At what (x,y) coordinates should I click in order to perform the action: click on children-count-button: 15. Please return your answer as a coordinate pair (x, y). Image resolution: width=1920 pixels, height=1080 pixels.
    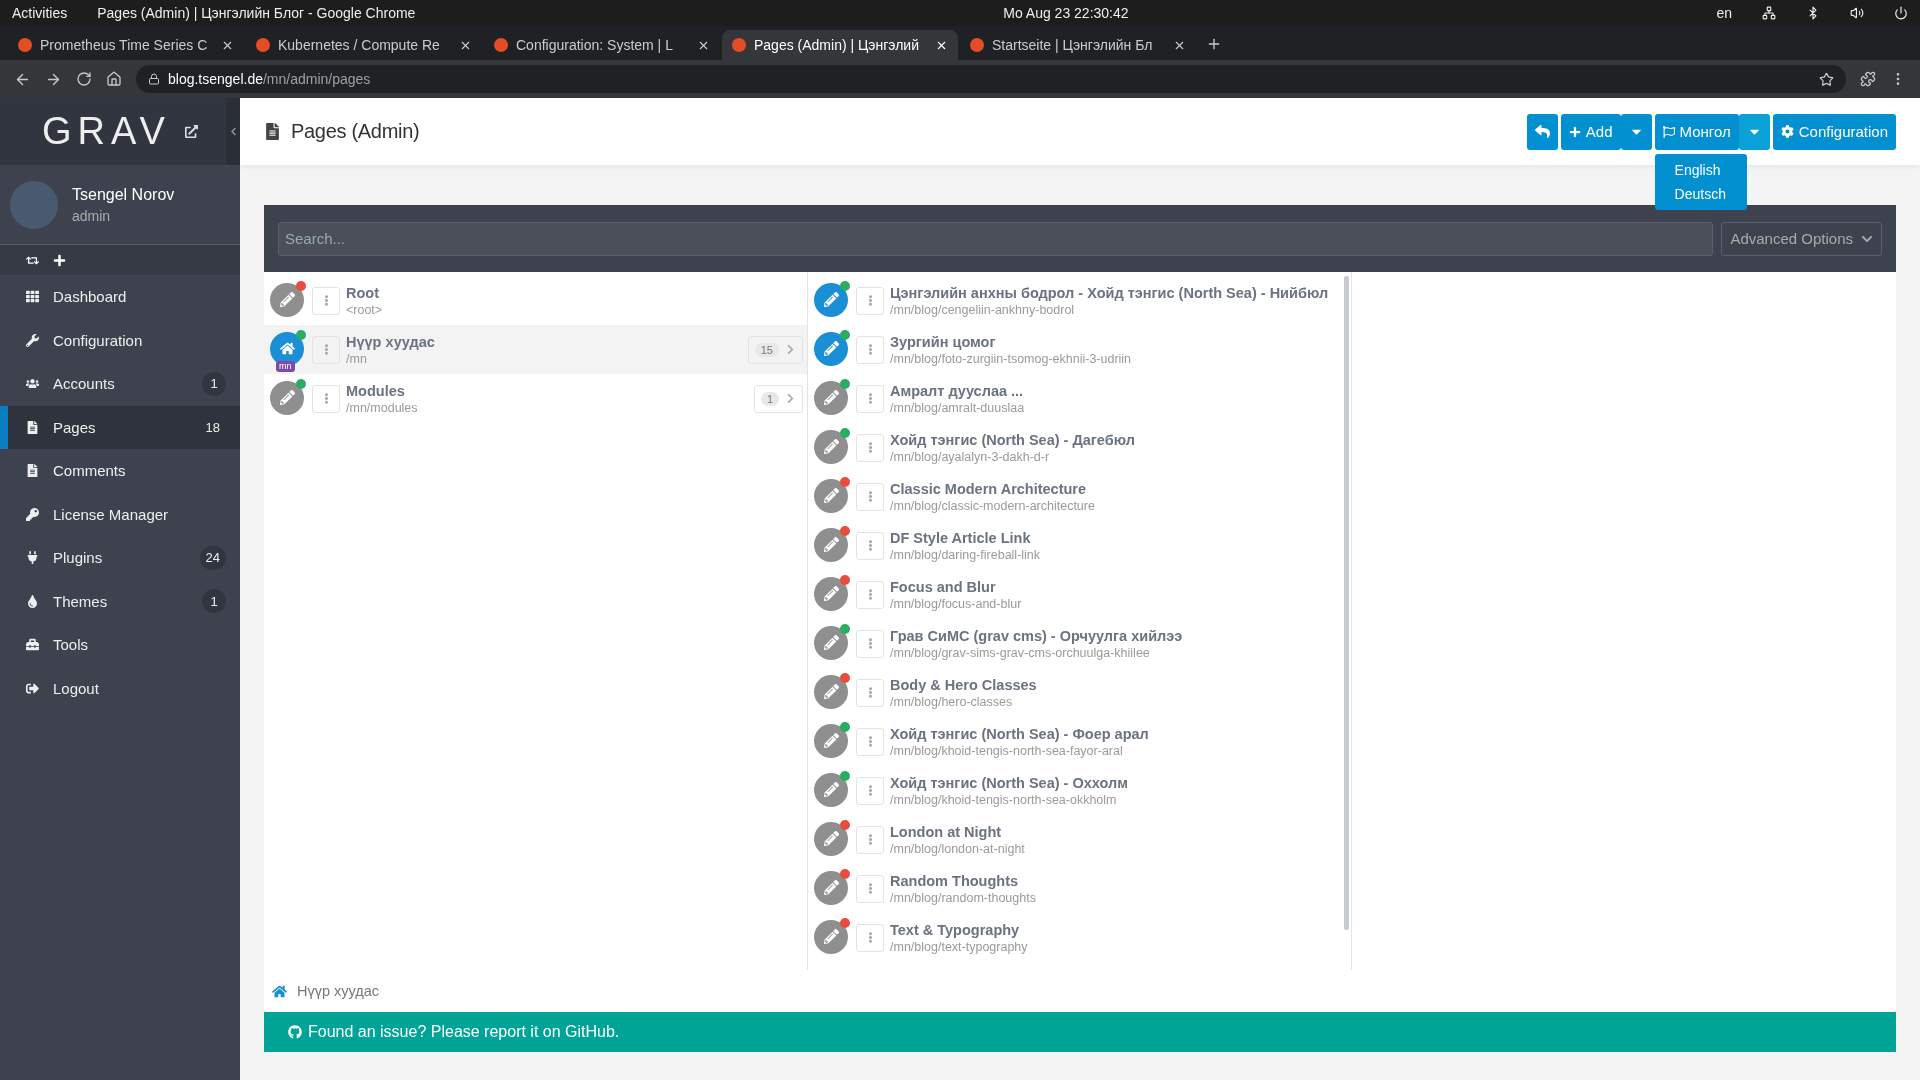
    Looking at the image, I should click on (775, 349).